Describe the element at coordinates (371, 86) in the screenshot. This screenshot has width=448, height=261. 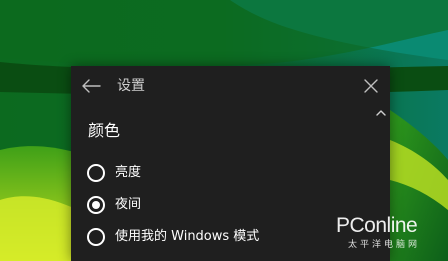
I see `close-icon` at that location.